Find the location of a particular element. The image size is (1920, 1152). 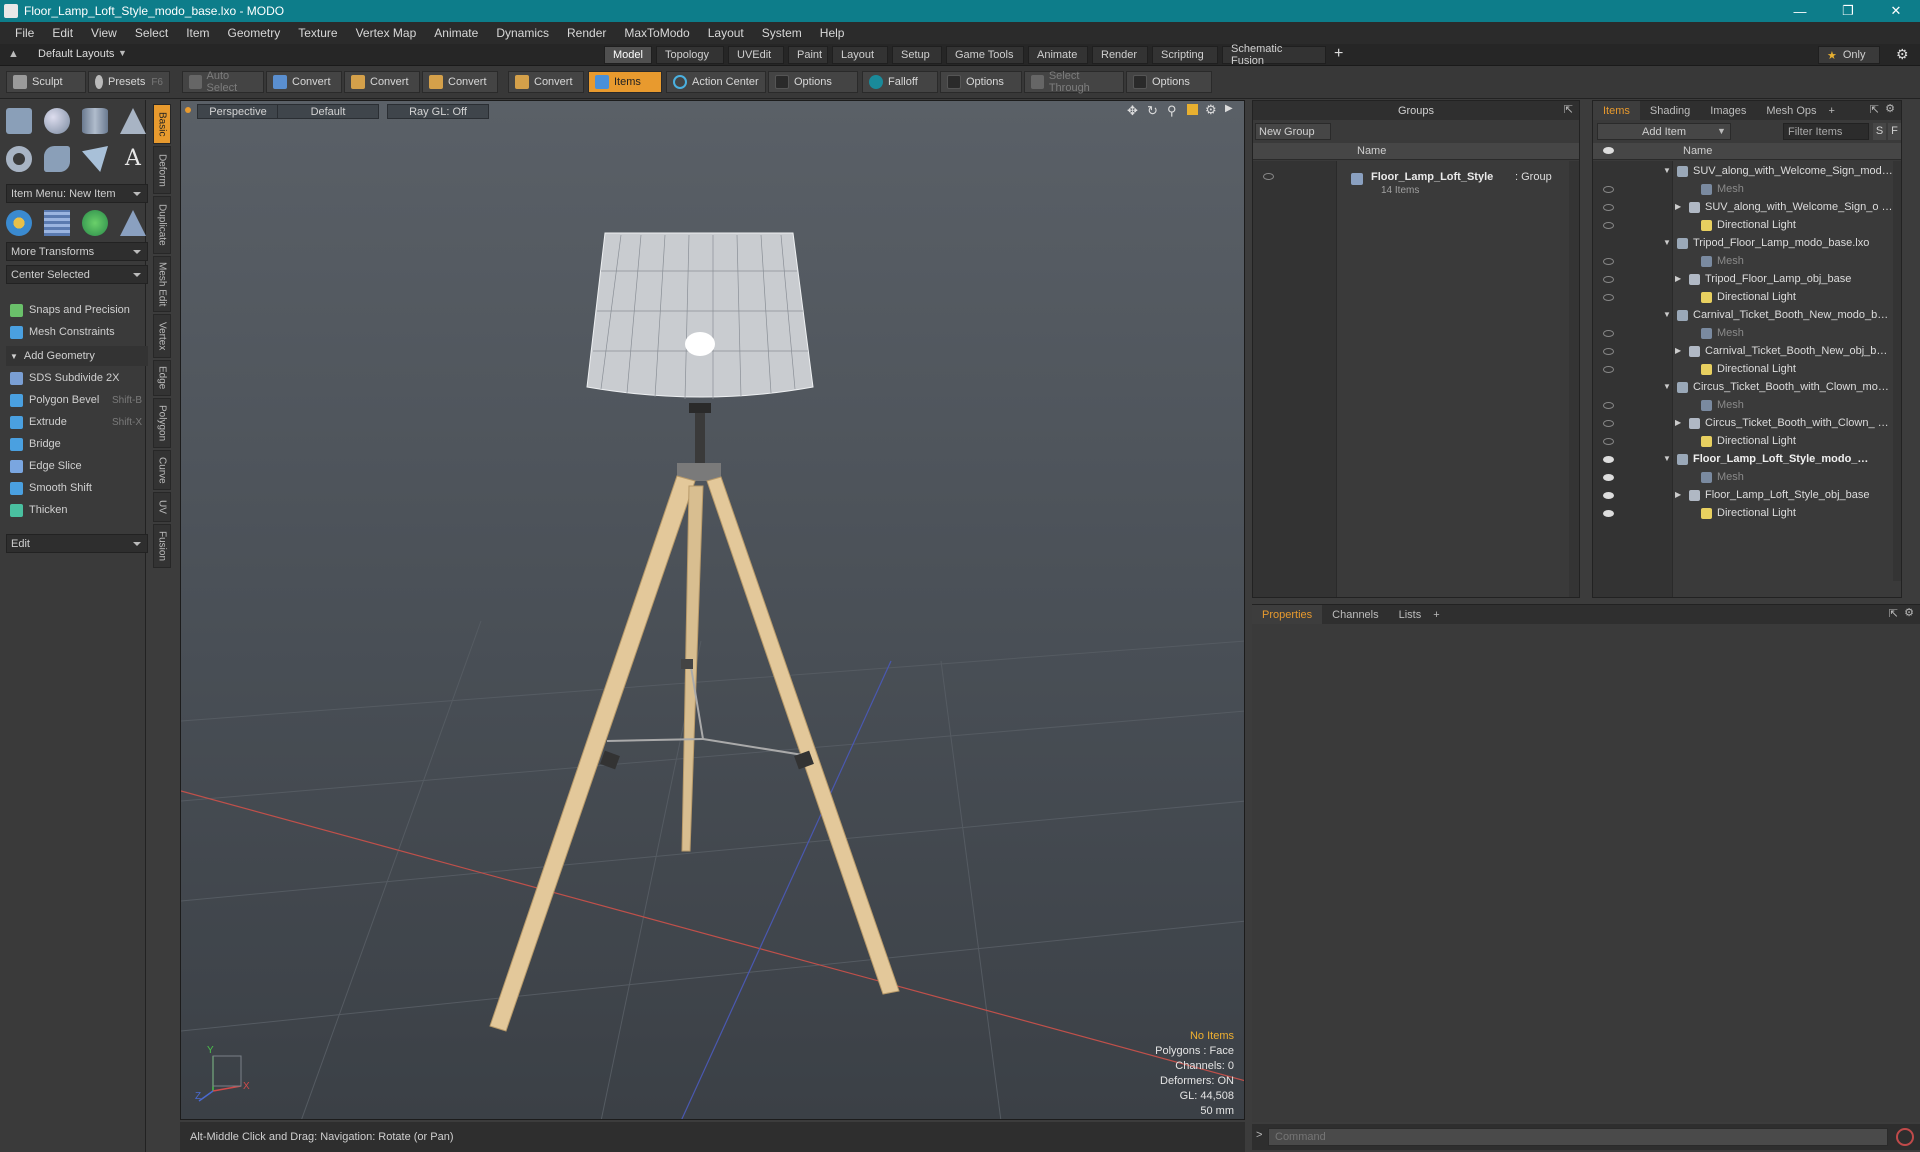

group-eye-icon is located at coordinates (1268, 176).